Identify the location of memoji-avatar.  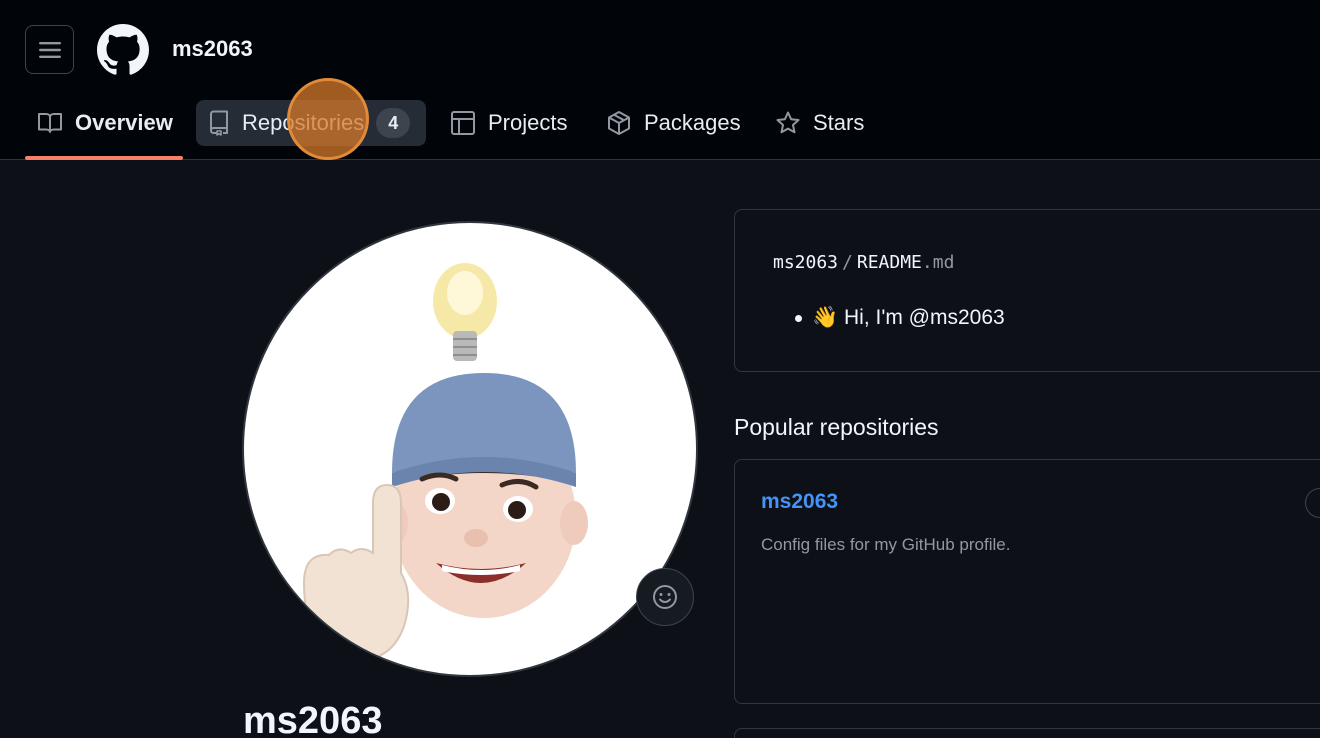
(445, 463).